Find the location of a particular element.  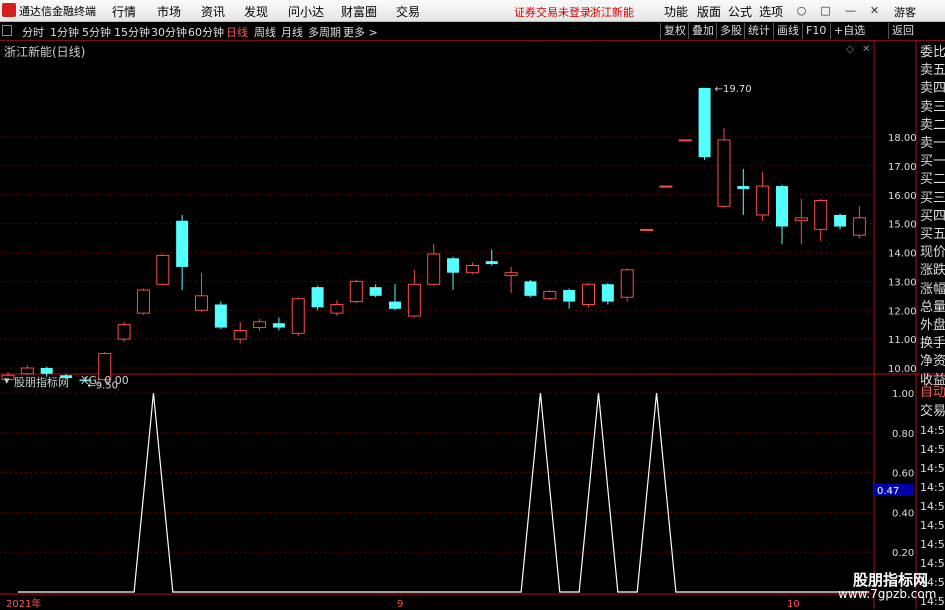

menu-jiaoyi: 交易 is located at coordinates (408, 11).